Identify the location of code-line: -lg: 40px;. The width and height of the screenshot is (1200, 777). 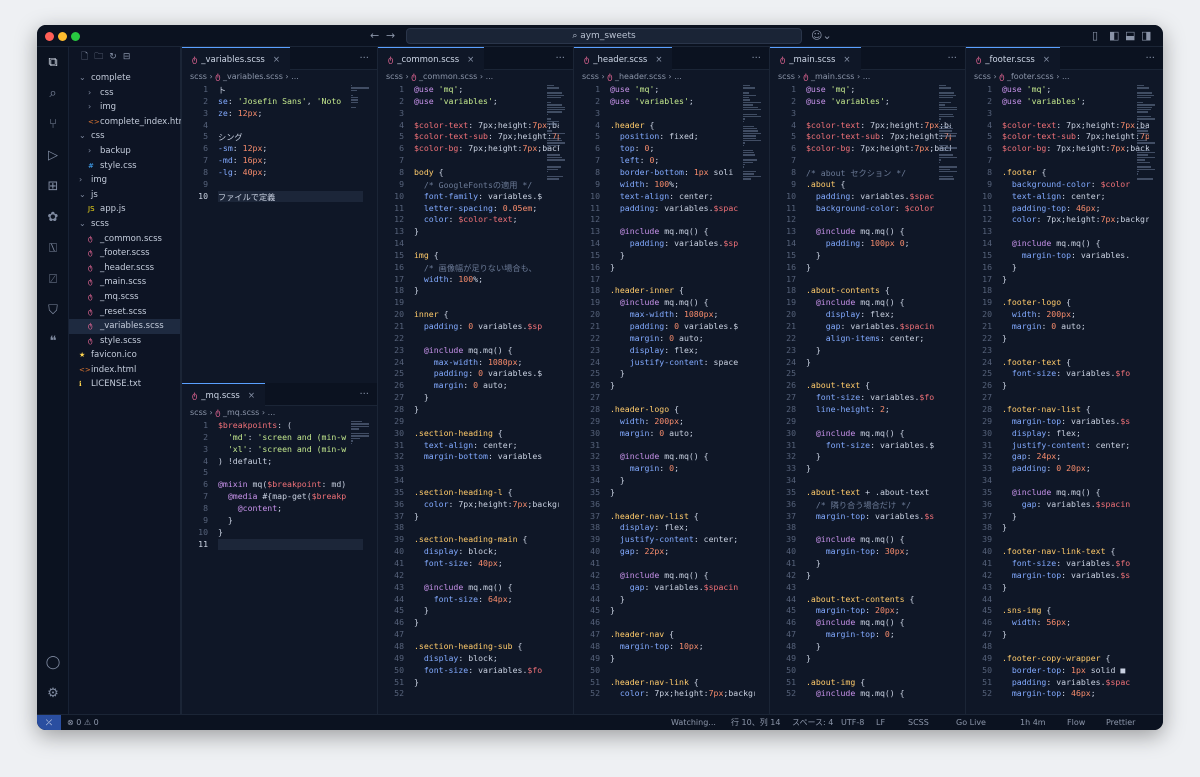
(290, 172).